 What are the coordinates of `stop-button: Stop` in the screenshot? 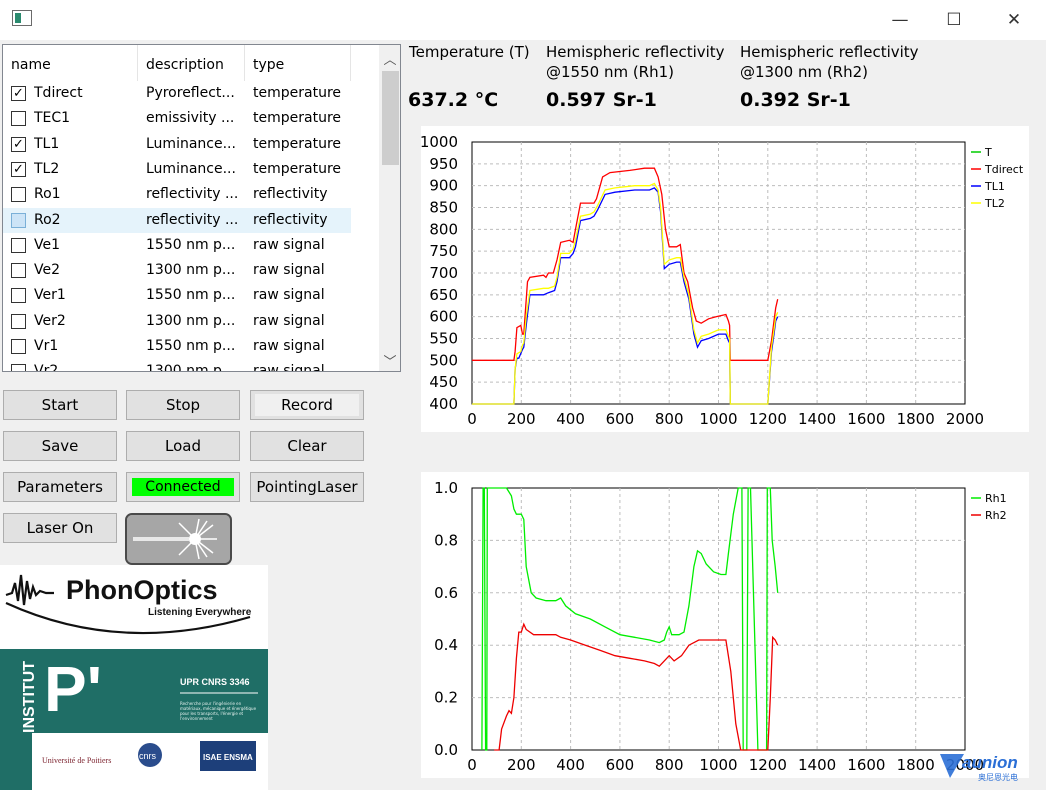 It's located at (183, 405).